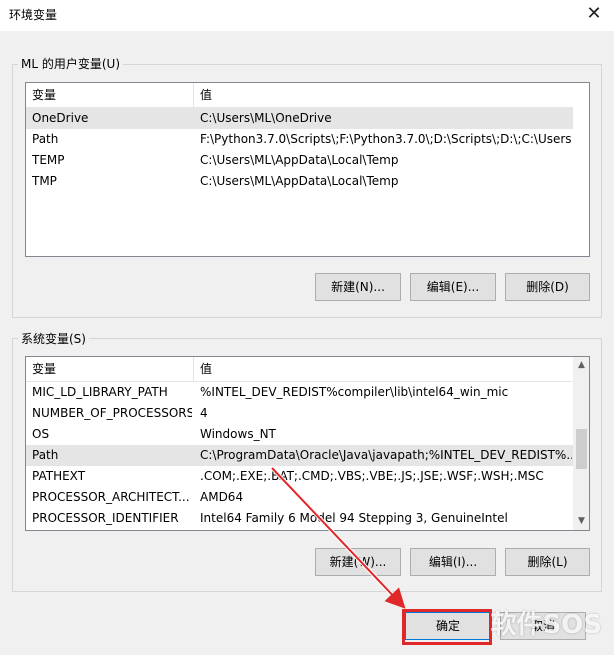 The width and height of the screenshot is (614, 655). I want to click on watermark-text: 软件SOS, so click(546, 625).